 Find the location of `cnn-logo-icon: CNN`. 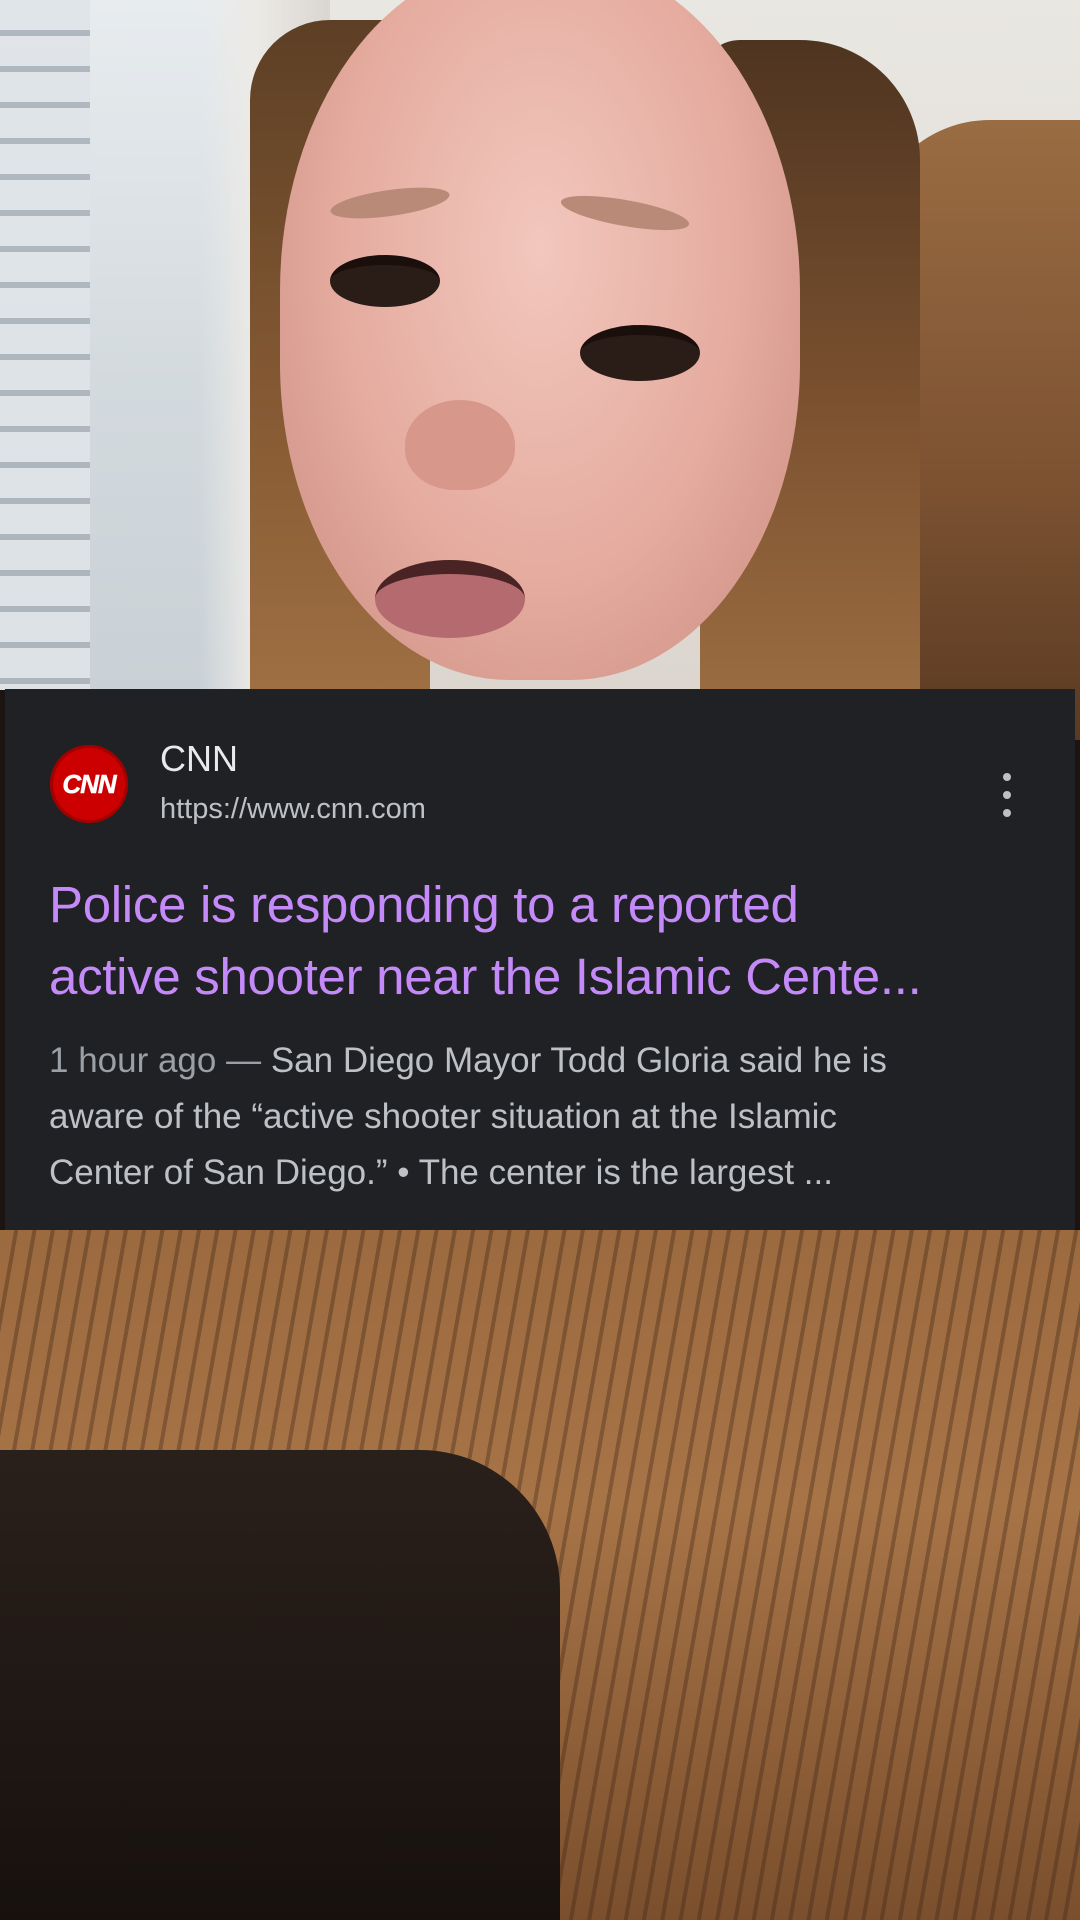

cnn-logo-icon: CNN is located at coordinates (89, 784).